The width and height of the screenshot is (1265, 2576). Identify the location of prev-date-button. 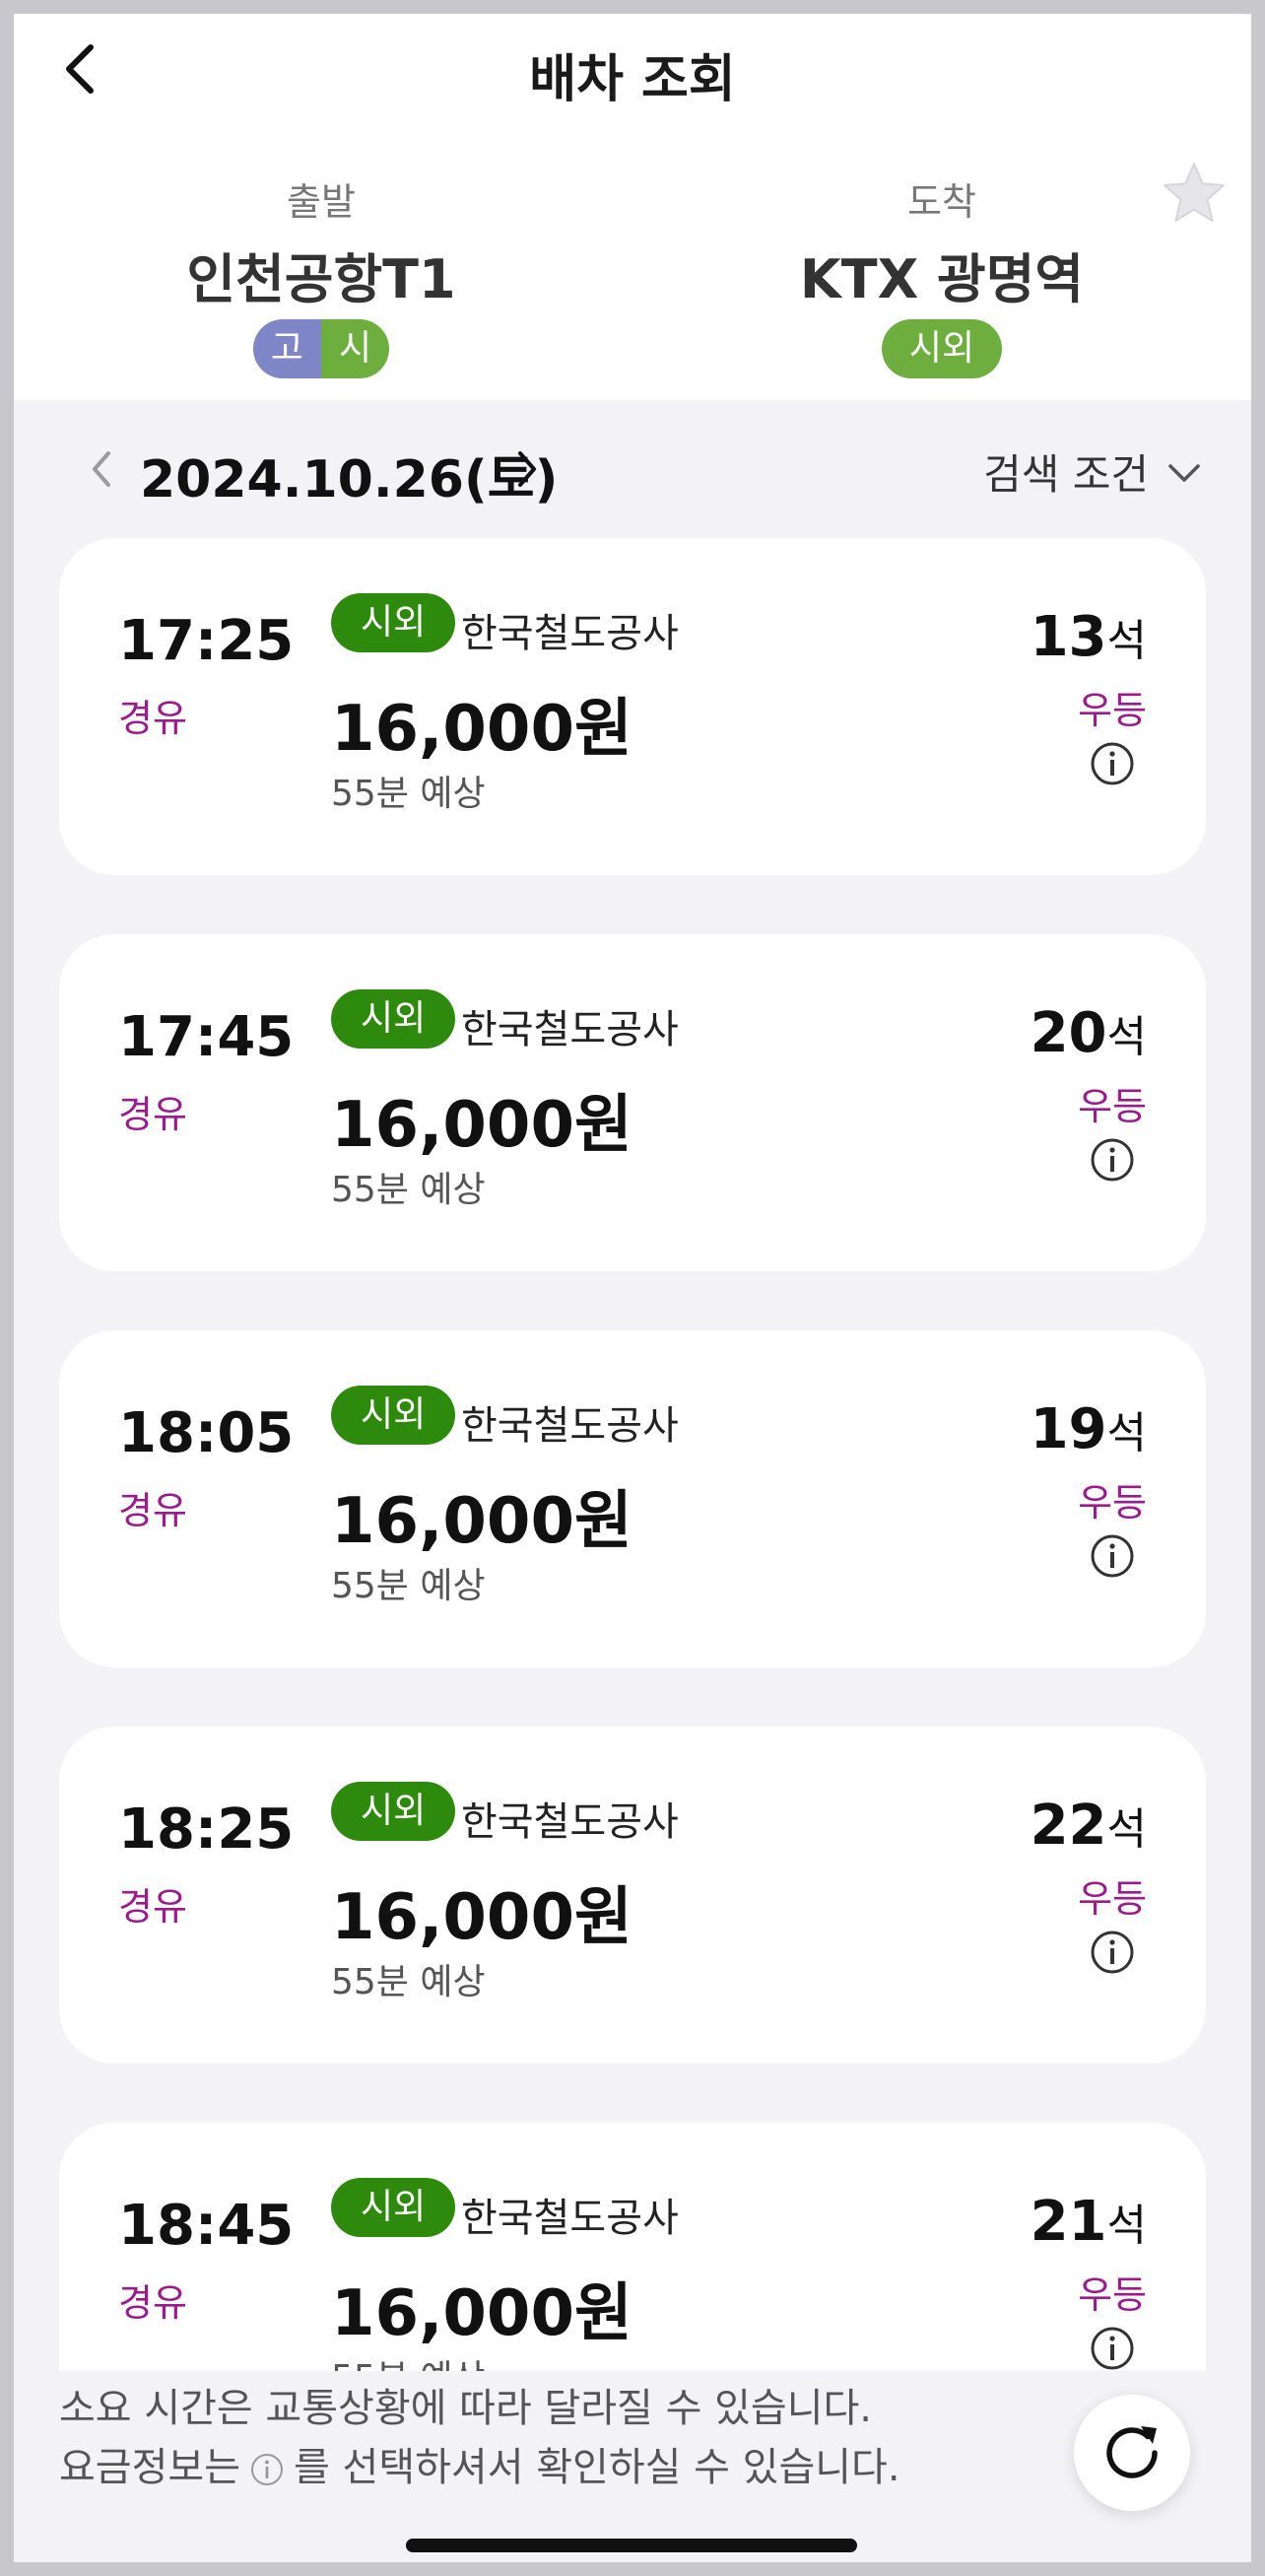
(102, 469).